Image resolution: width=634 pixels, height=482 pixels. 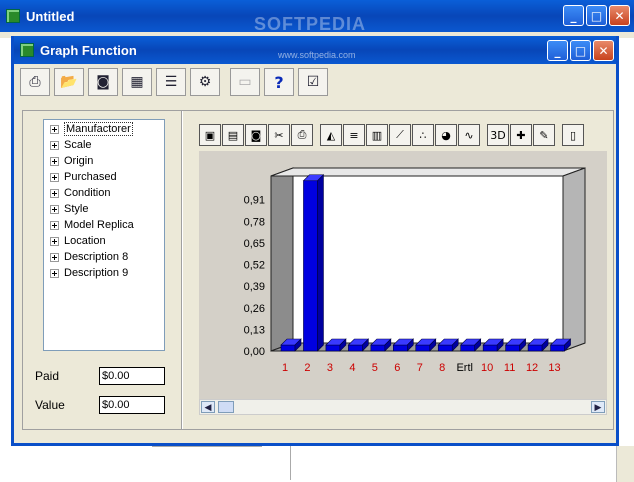 I want to click on x-tick-label: 12, so click(x=532, y=368).